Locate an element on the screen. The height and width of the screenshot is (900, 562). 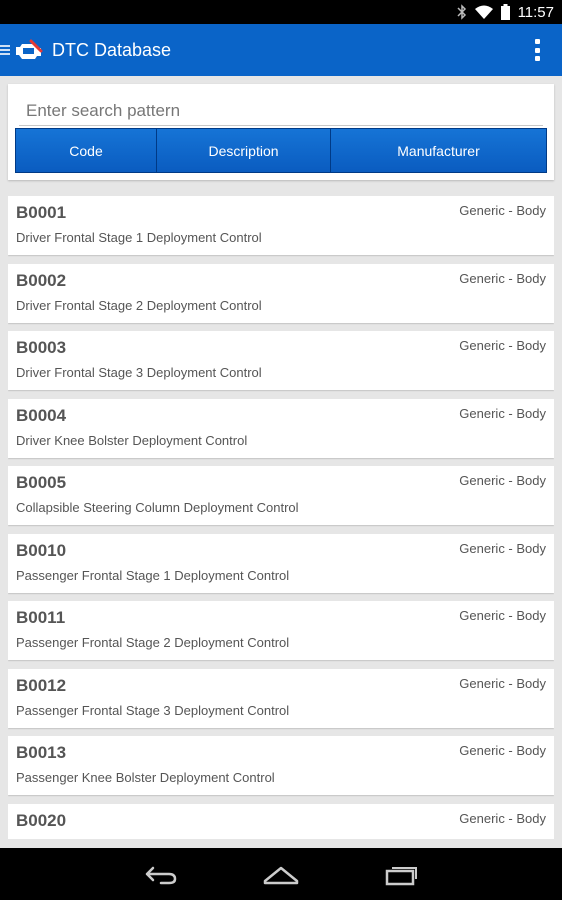
dtc-code: B0012 is located at coordinates (41, 685).